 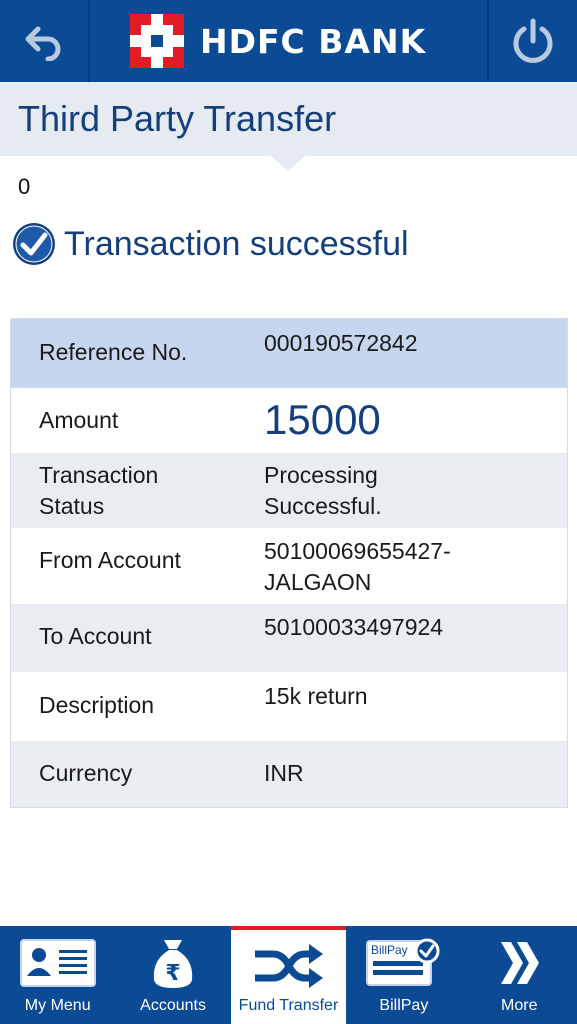 What do you see at coordinates (236, 243) in the screenshot?
I see `success-message: Transaction successful` at bounding box center [236, 243].